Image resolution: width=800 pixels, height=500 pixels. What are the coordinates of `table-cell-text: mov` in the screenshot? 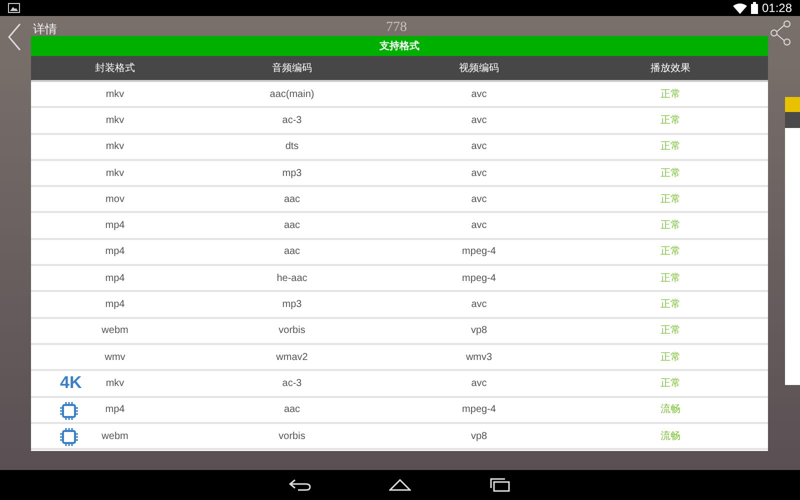 It's located at (115, 199).